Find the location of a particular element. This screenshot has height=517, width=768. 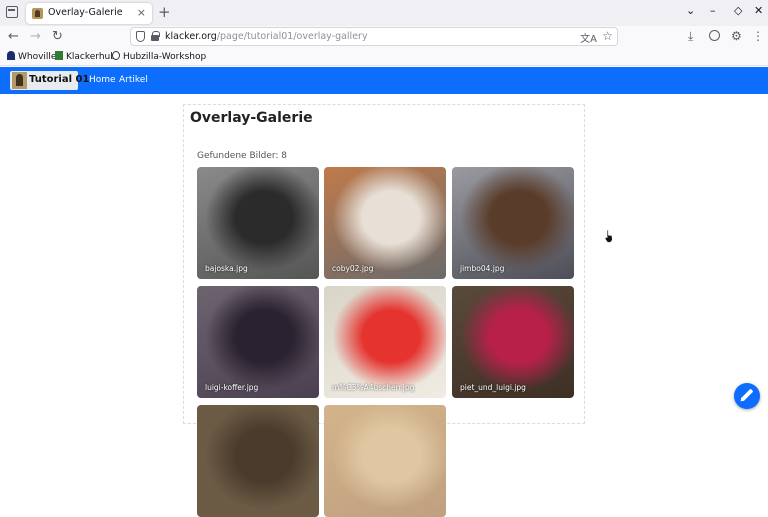

bookmark-label: Klackerhub is located at coordinates (91, 57).